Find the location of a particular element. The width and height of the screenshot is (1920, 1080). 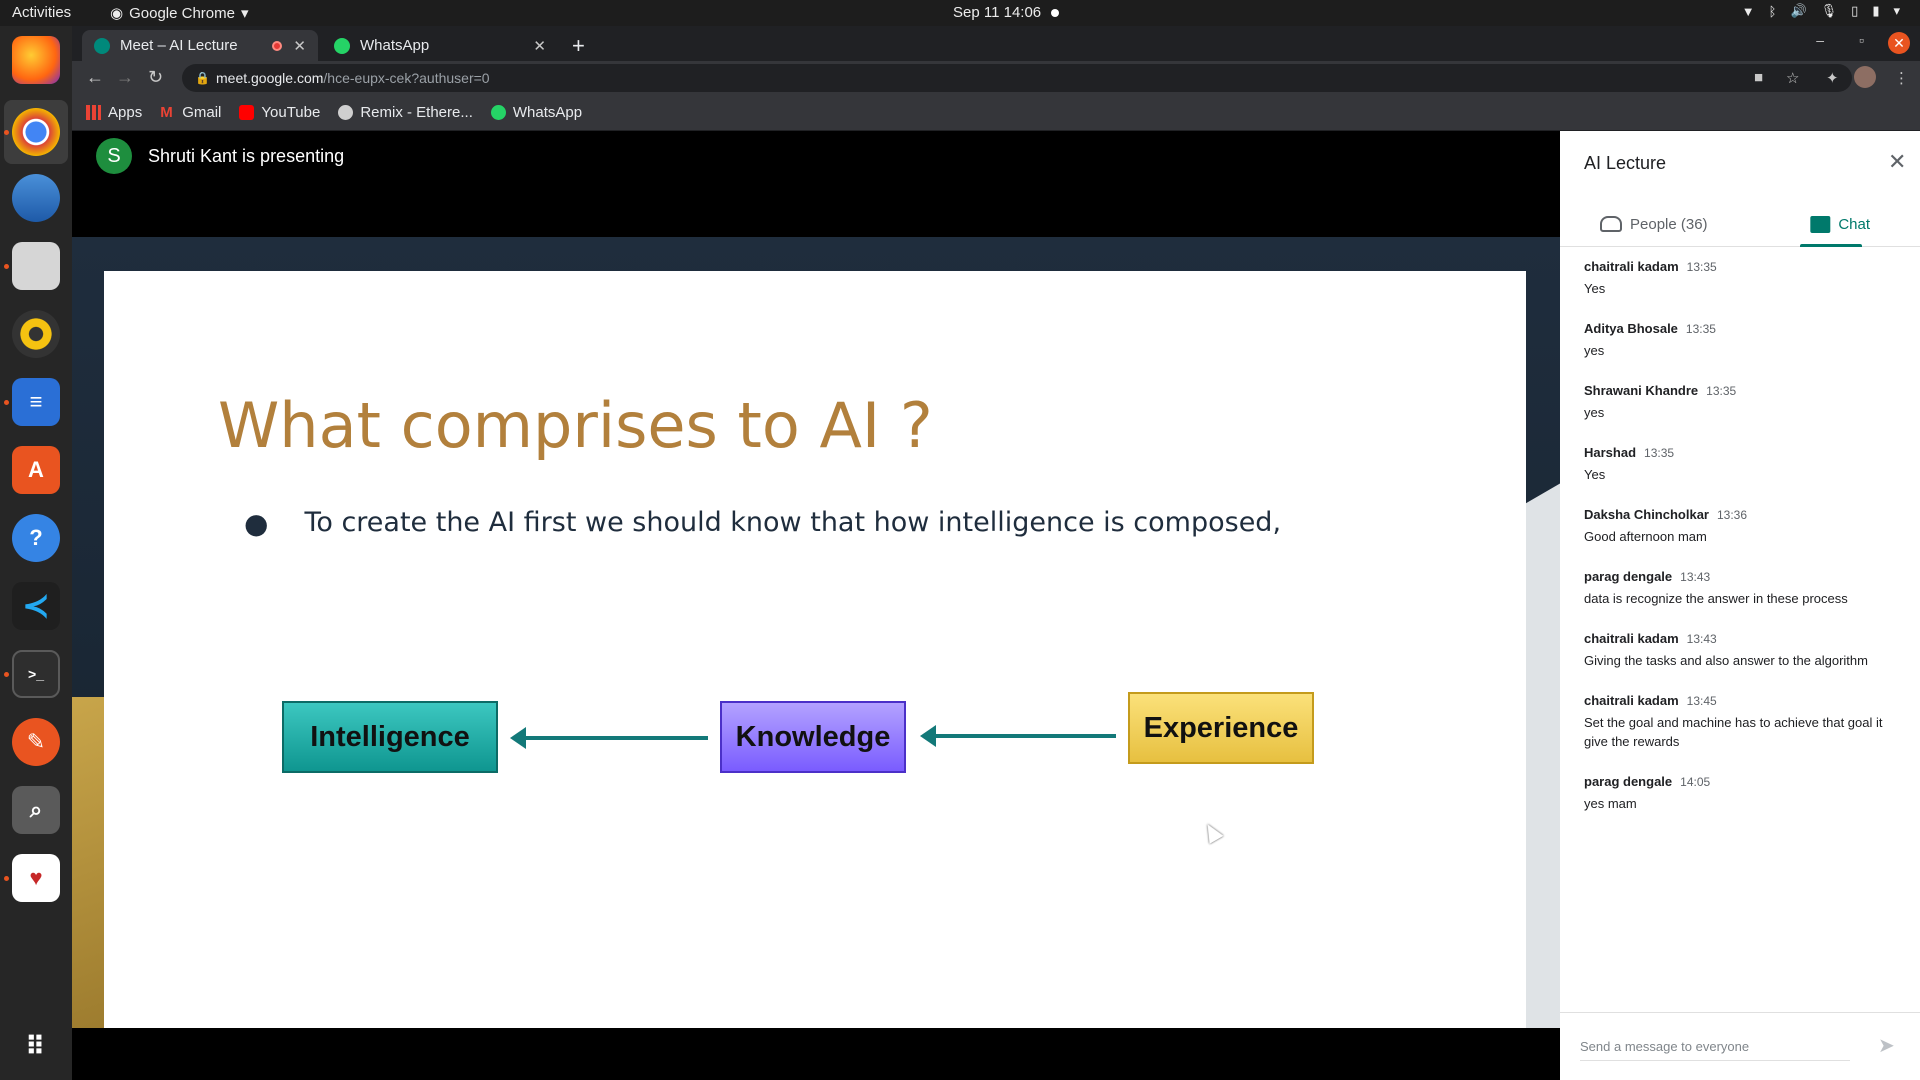

restore-icon: ▫ is located at coordinates (1861, 40).